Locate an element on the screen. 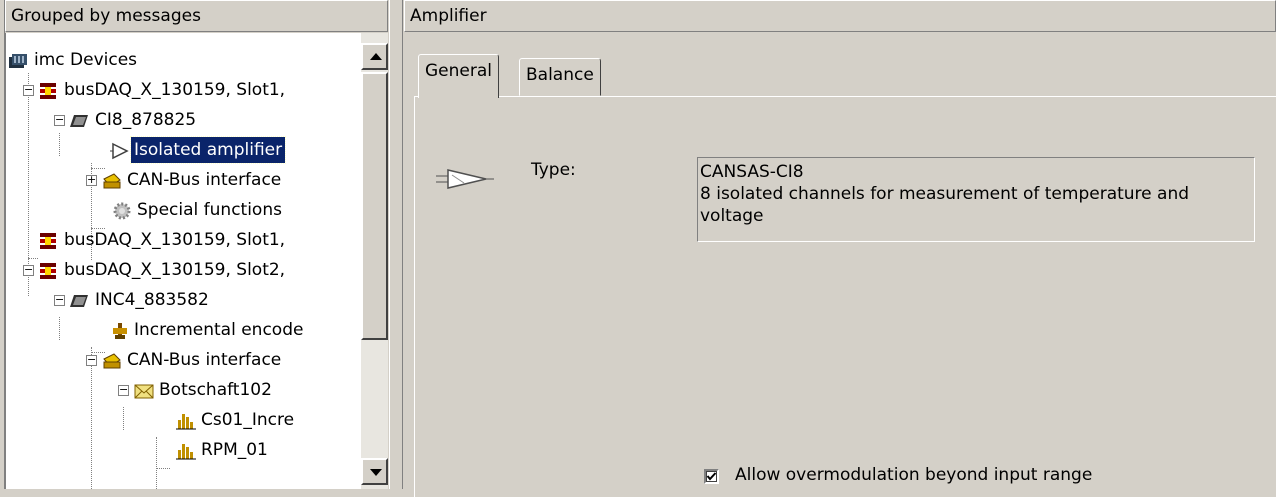 The image size is (1276, 497). tree-label: INC4_883582 is located at coordinates (152, 300).